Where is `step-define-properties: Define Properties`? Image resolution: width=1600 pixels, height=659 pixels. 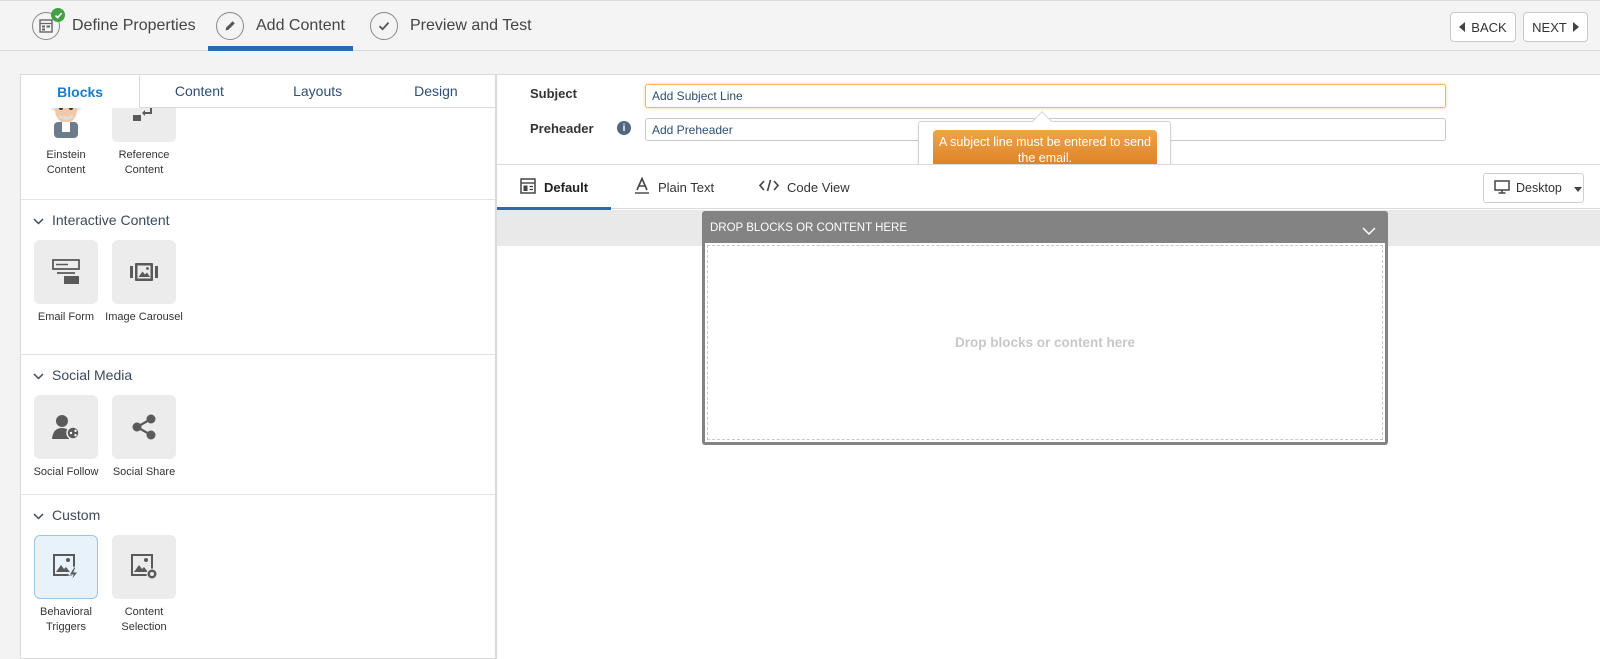
step-define-properties: Define Properties is located at coordinates (114, 26).